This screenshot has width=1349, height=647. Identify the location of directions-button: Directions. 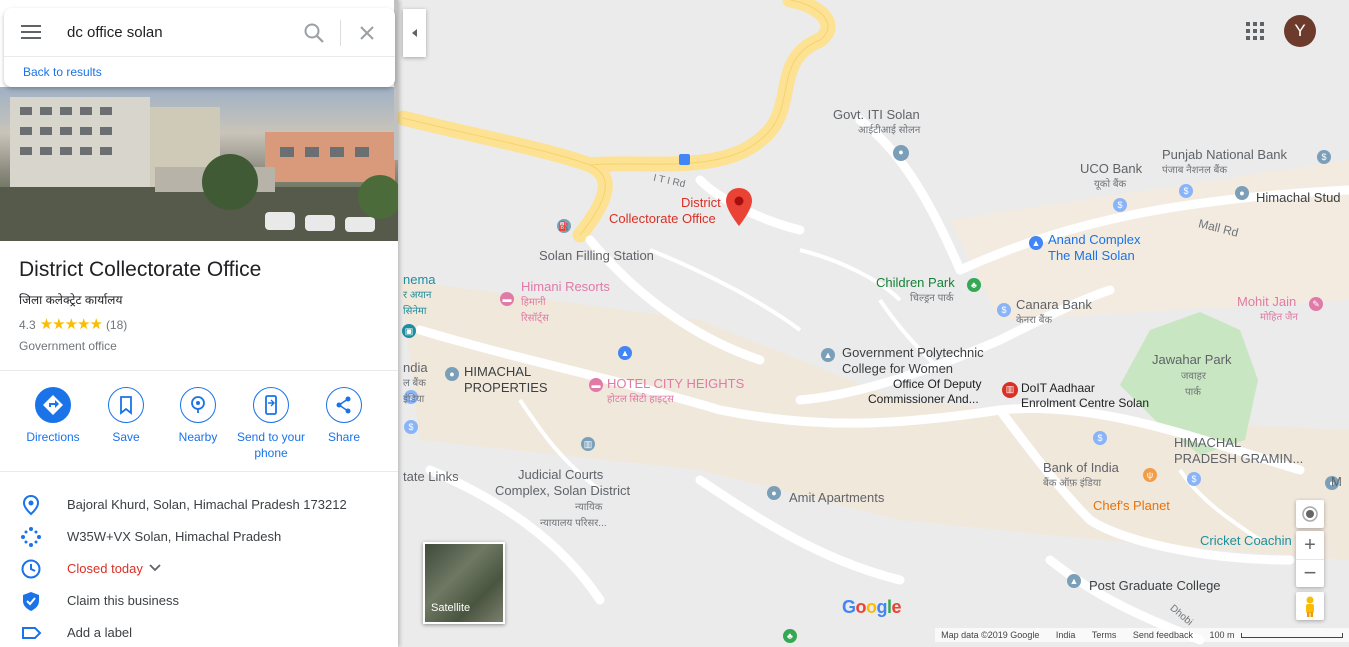
(53, 416).